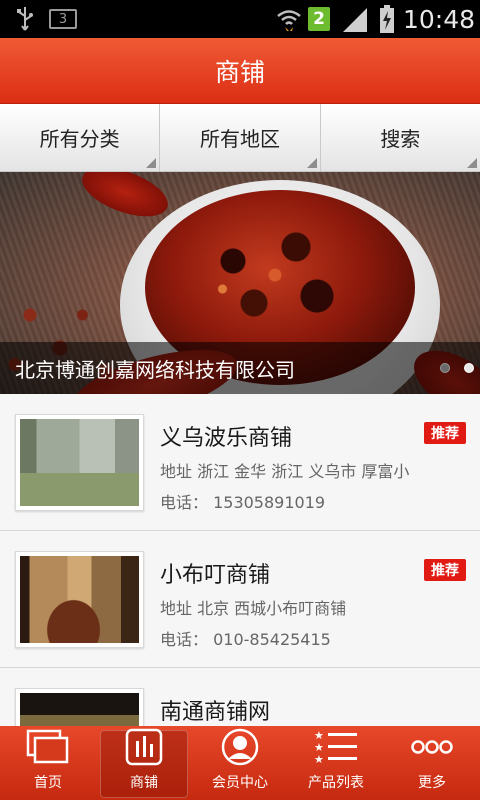  I want to click on filter-tabs: 所有分类 所有地区 搜索, so click(240, 138).